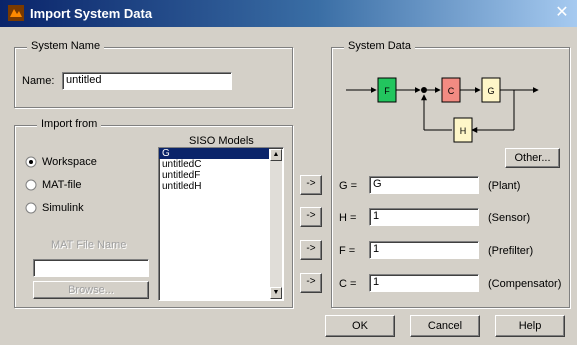 The width and height of the screenshot is (577, 345). Describe the element at coordinates (360, 326) in the screenshot. I see `ok-button: OK` at that location.